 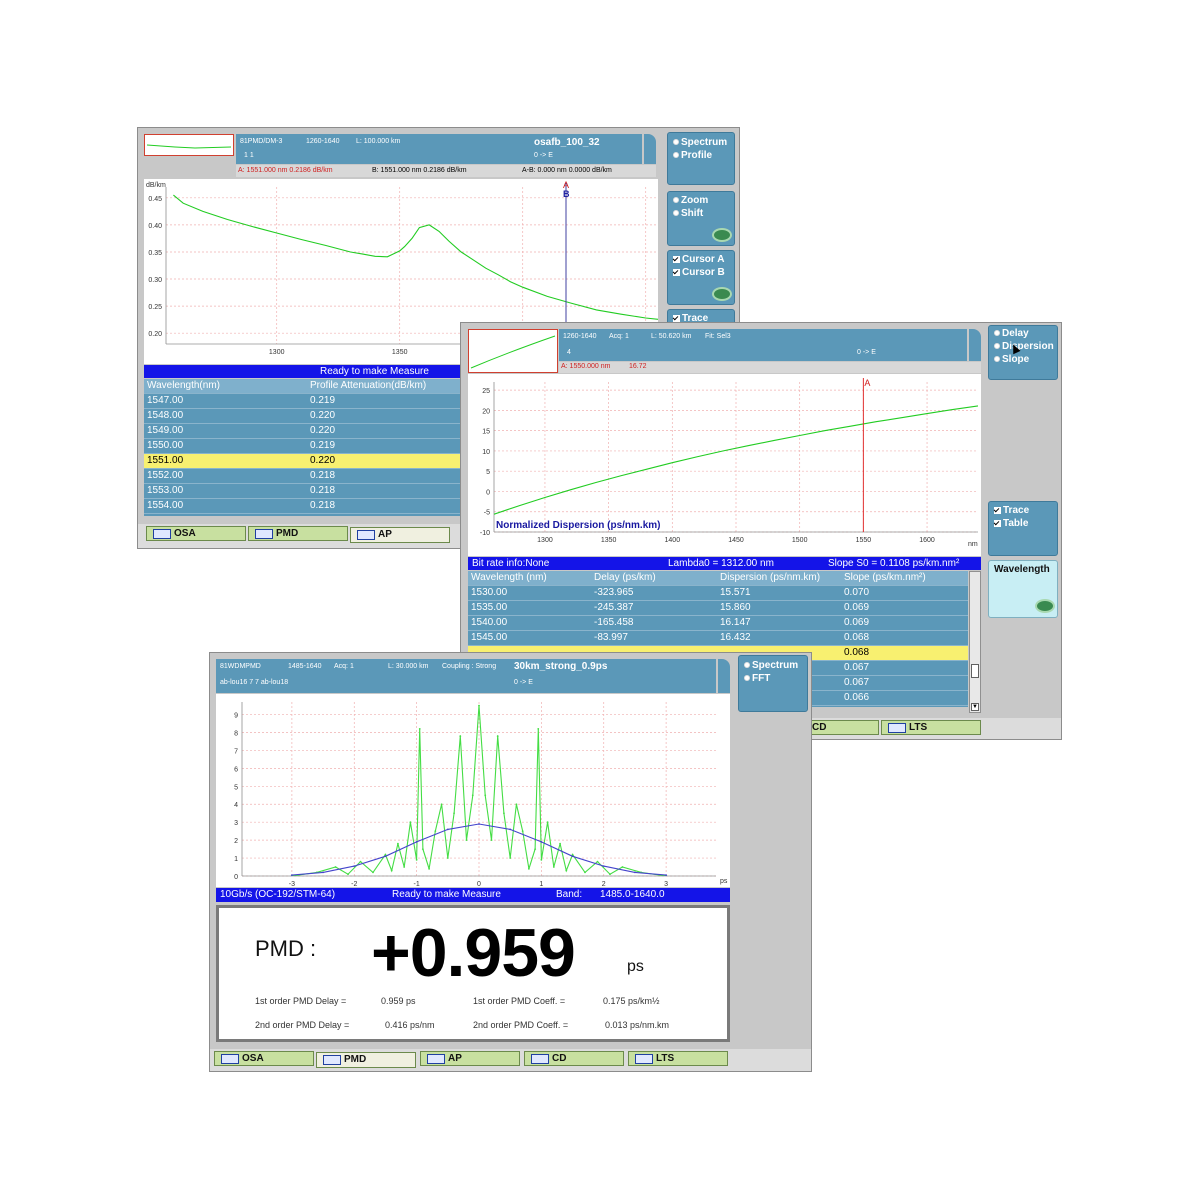 What do you see at coordinates (1011, 359) in the screenshot?
I see `cd-option-slope: Slope` at bounding box center [1011, 359].